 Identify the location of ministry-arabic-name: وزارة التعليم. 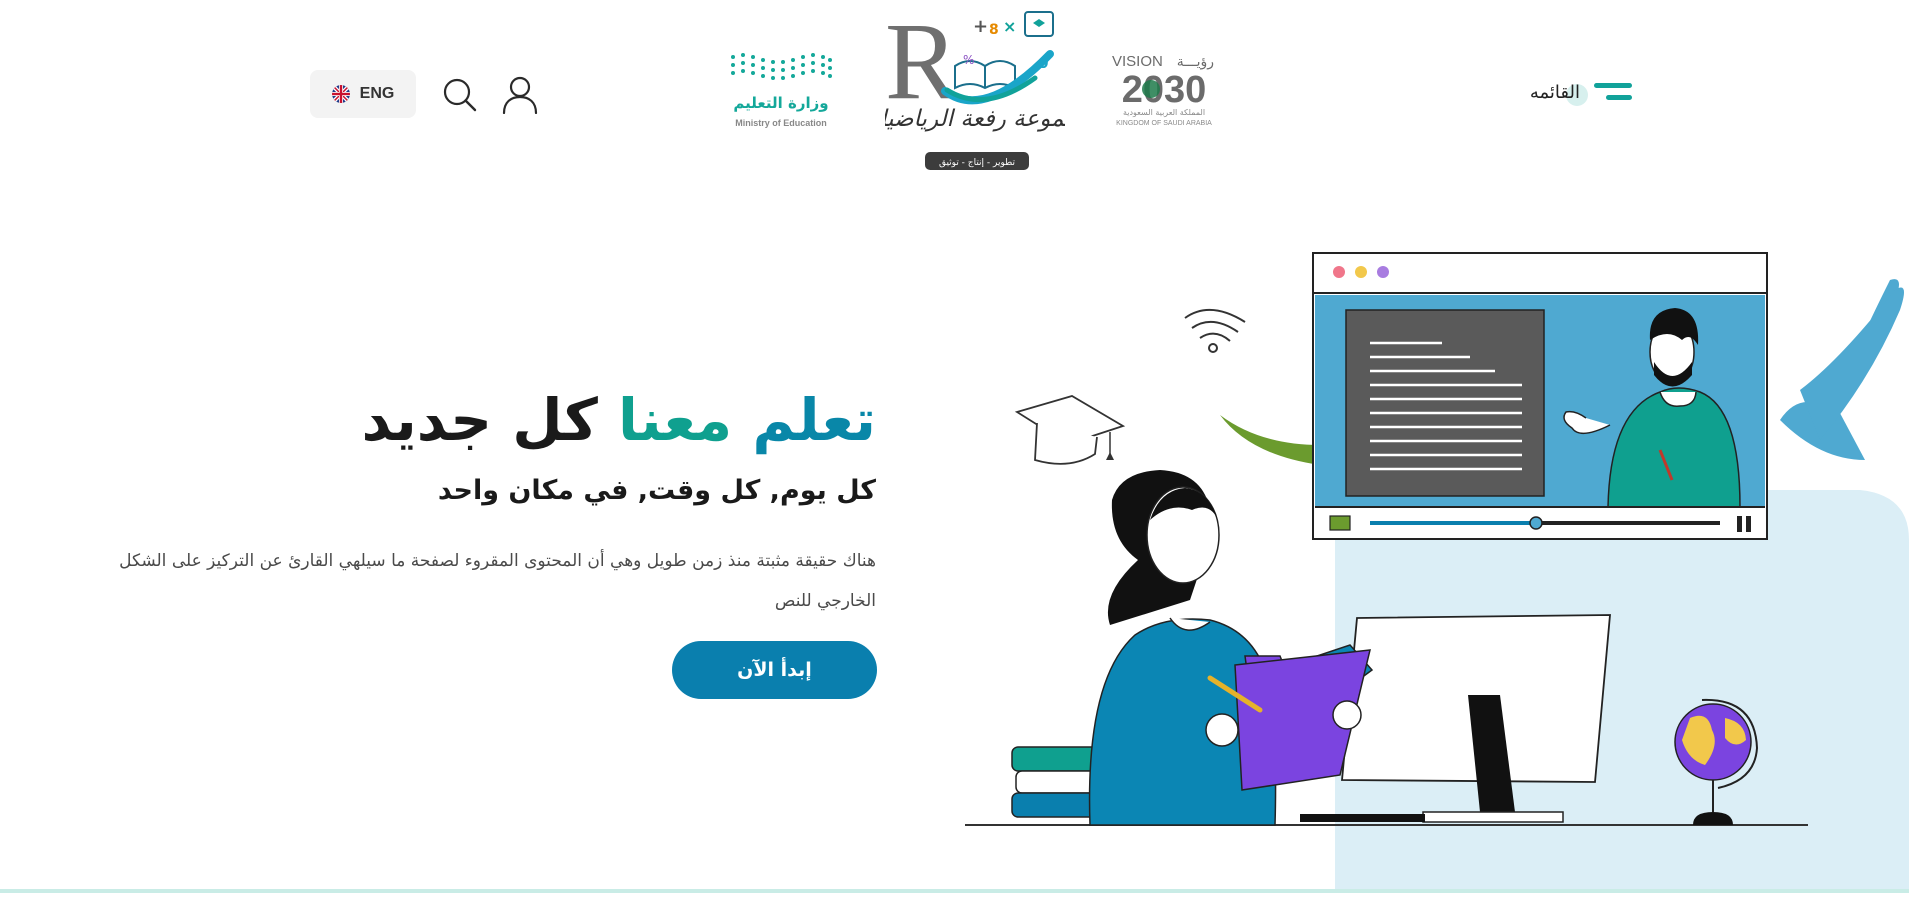
(780, 103).